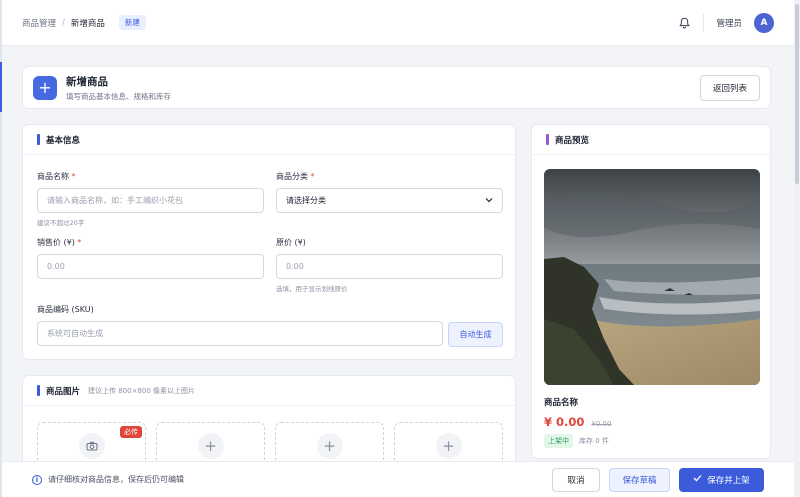 This screenshot has height=497, width=800. I want to click on page-title: 新增商品, so click(87, 81).